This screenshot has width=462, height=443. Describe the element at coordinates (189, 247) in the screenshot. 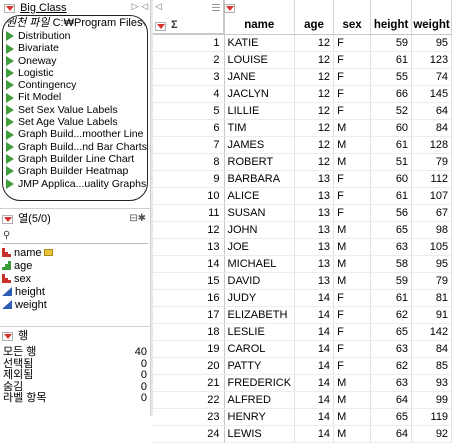

I see `row-number: 13` at that location.